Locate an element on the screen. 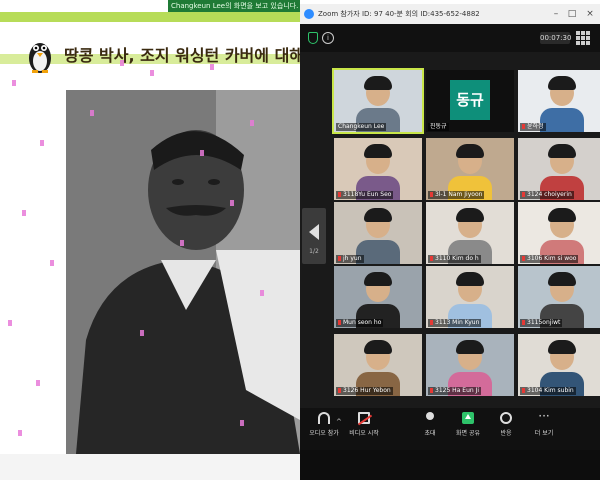  participant-tile: jh yun is located at coordinates (378, 233).